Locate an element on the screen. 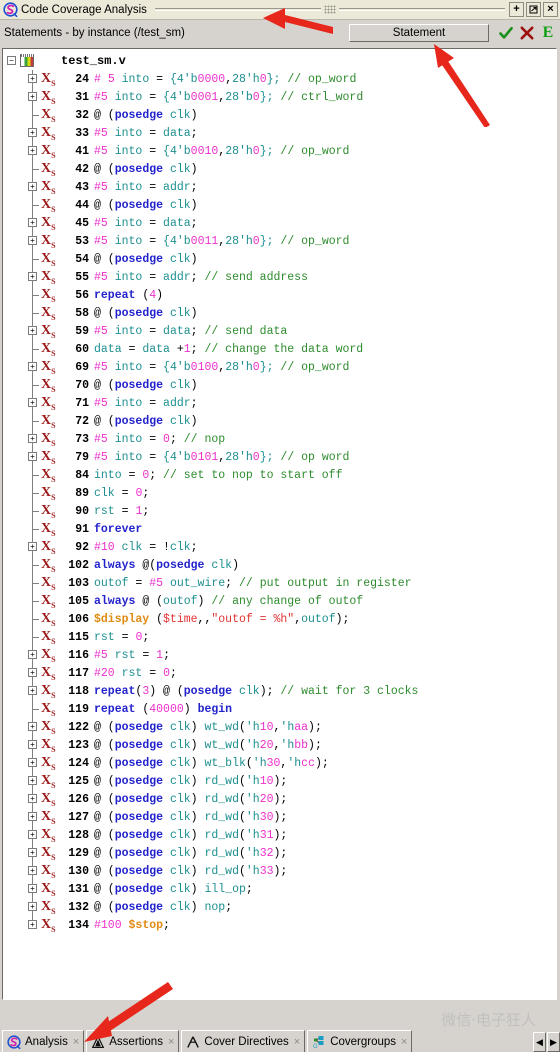  tab-assertions: Assertions × is located at coordinates (133, 1041).